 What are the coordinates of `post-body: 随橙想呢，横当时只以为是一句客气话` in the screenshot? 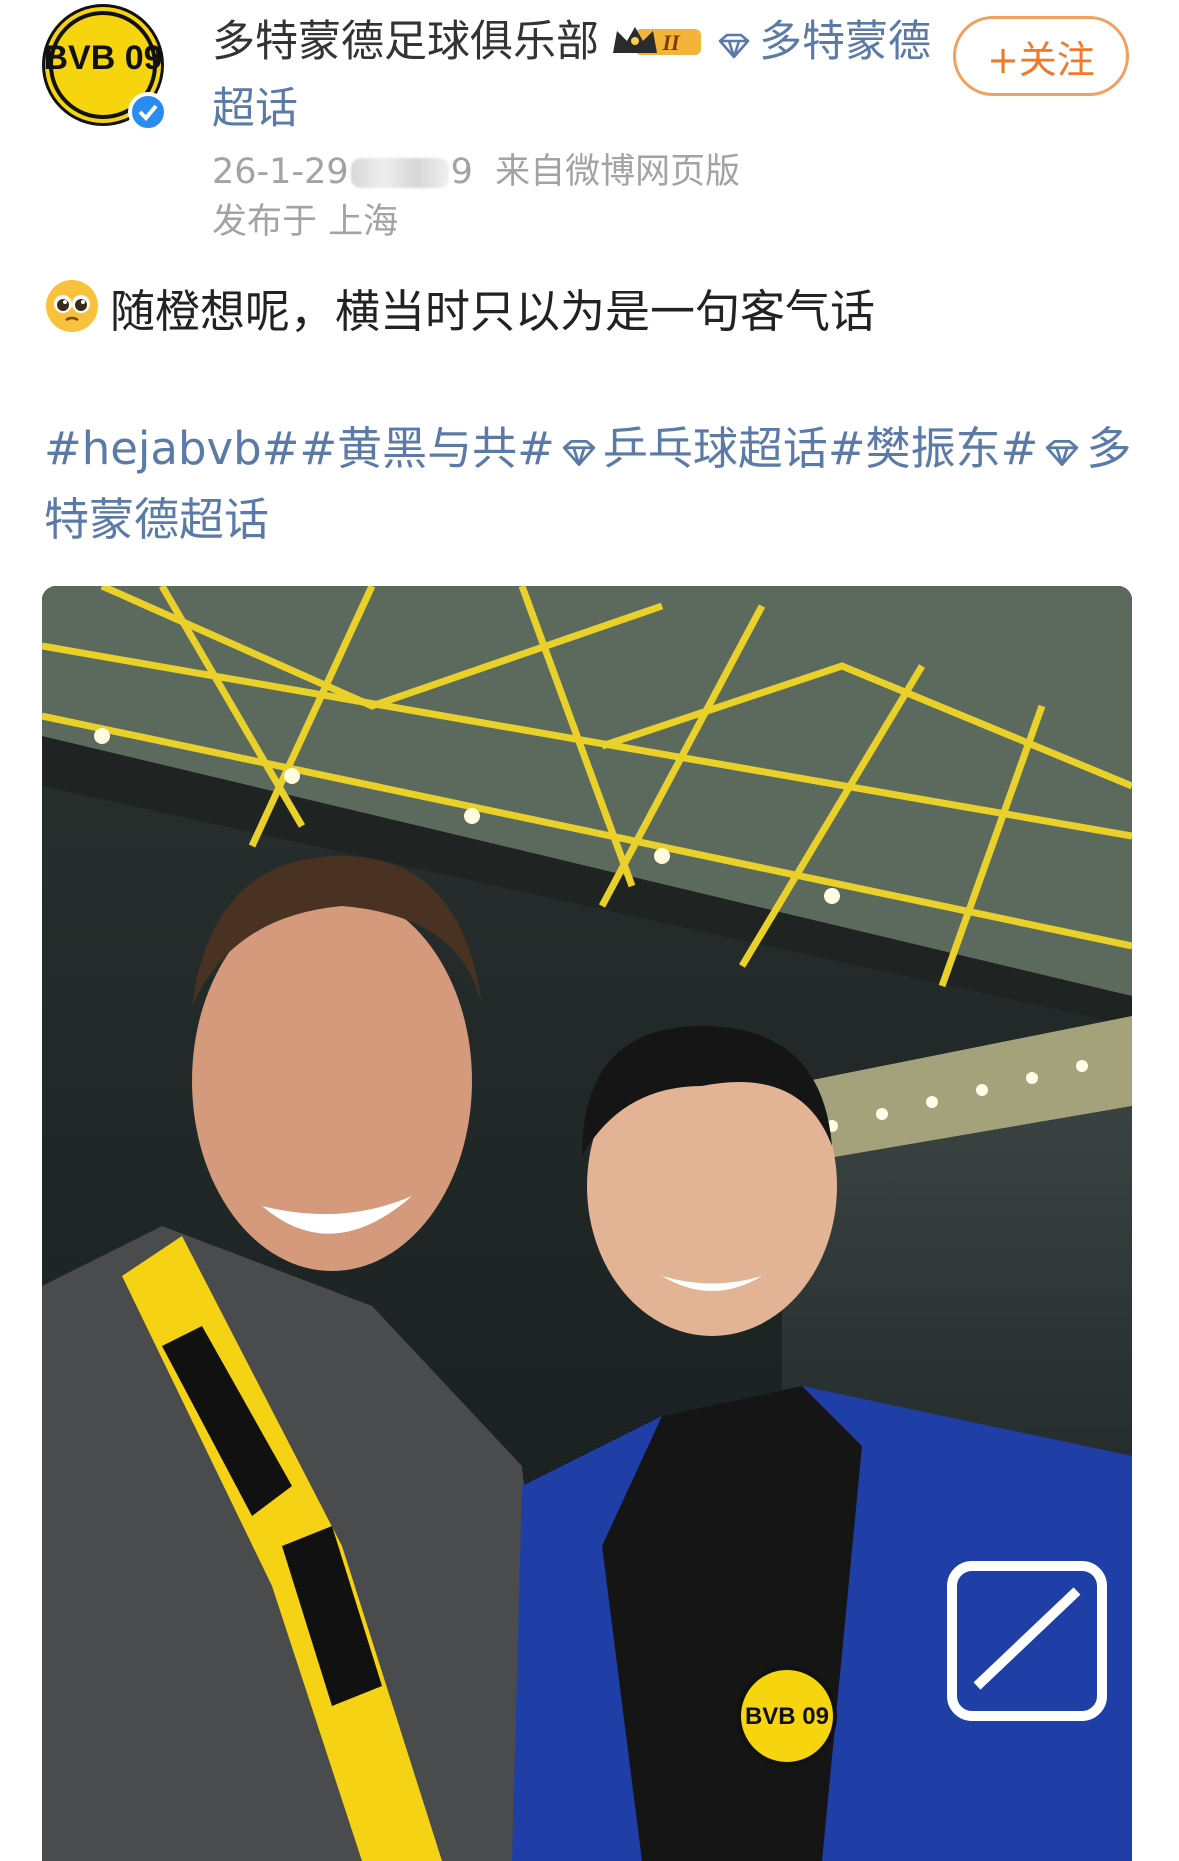 It's located at (594, 315).